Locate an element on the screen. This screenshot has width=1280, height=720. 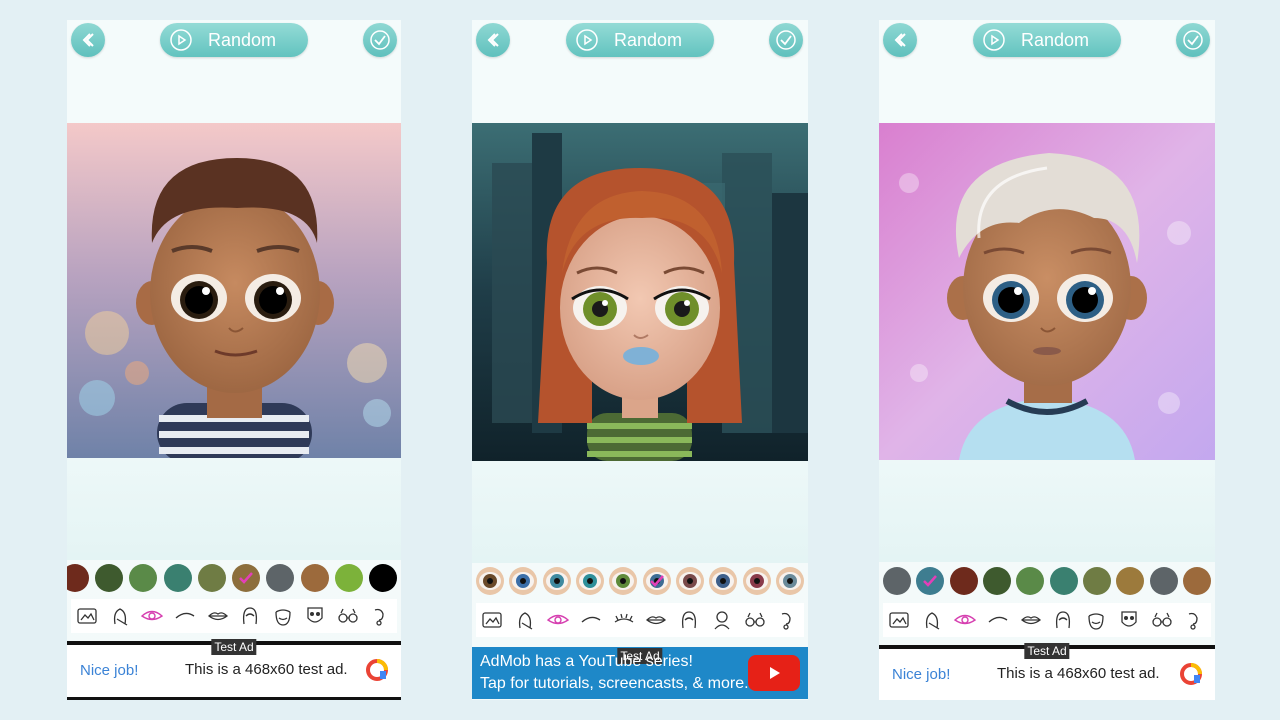
ad-line-1: AdMob has a YouTube series! is located at coordinates (586, 662).